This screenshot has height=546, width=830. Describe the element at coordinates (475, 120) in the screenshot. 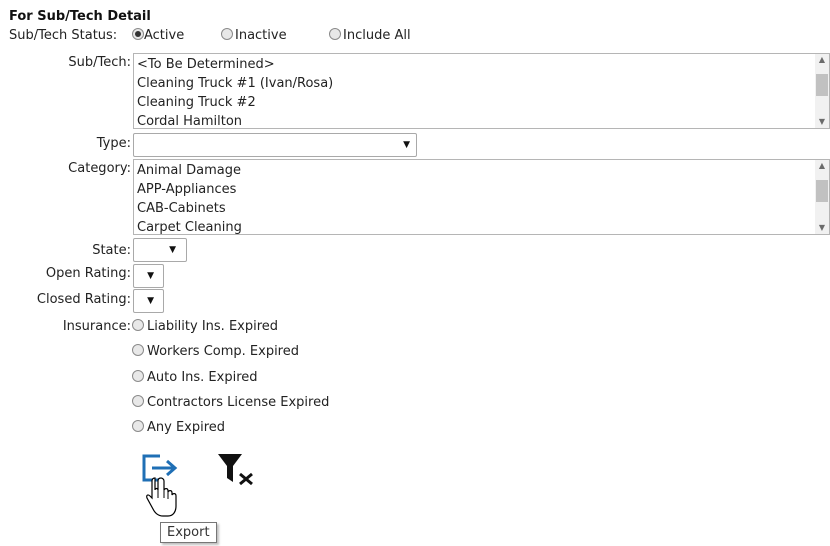

I see `list-item: Cordal Hamilton` at that location.